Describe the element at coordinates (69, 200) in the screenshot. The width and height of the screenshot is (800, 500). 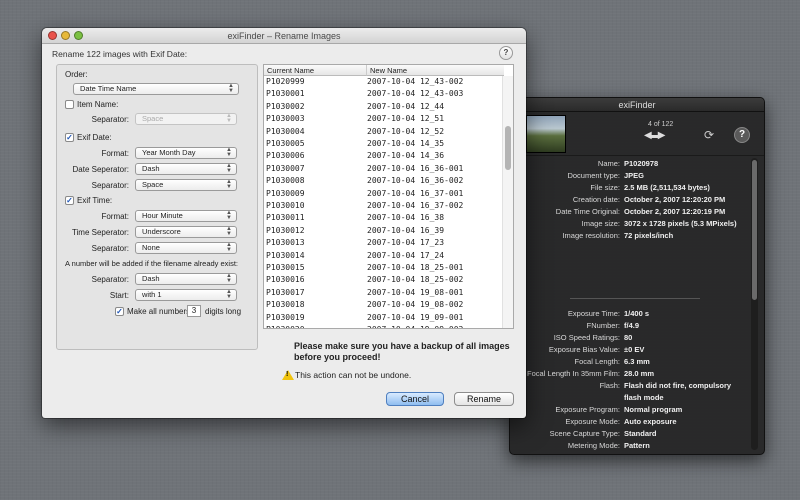
I see `exif-time-checkbox: ✓` at that location.